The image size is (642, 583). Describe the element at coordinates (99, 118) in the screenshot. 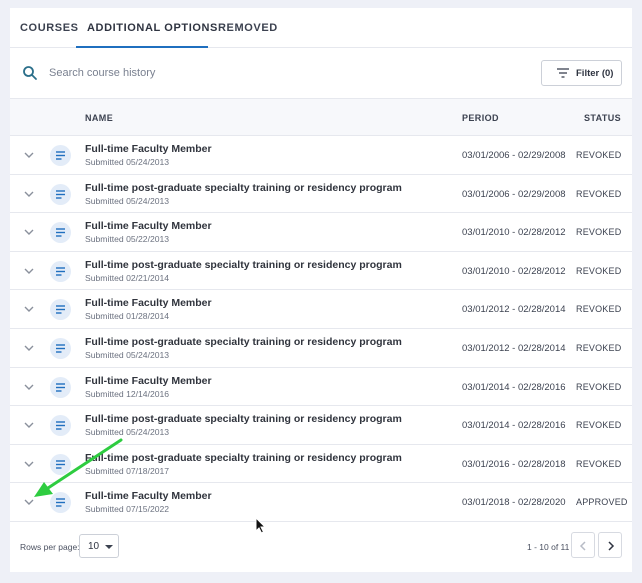

I see `header-name: NAME` at that location.